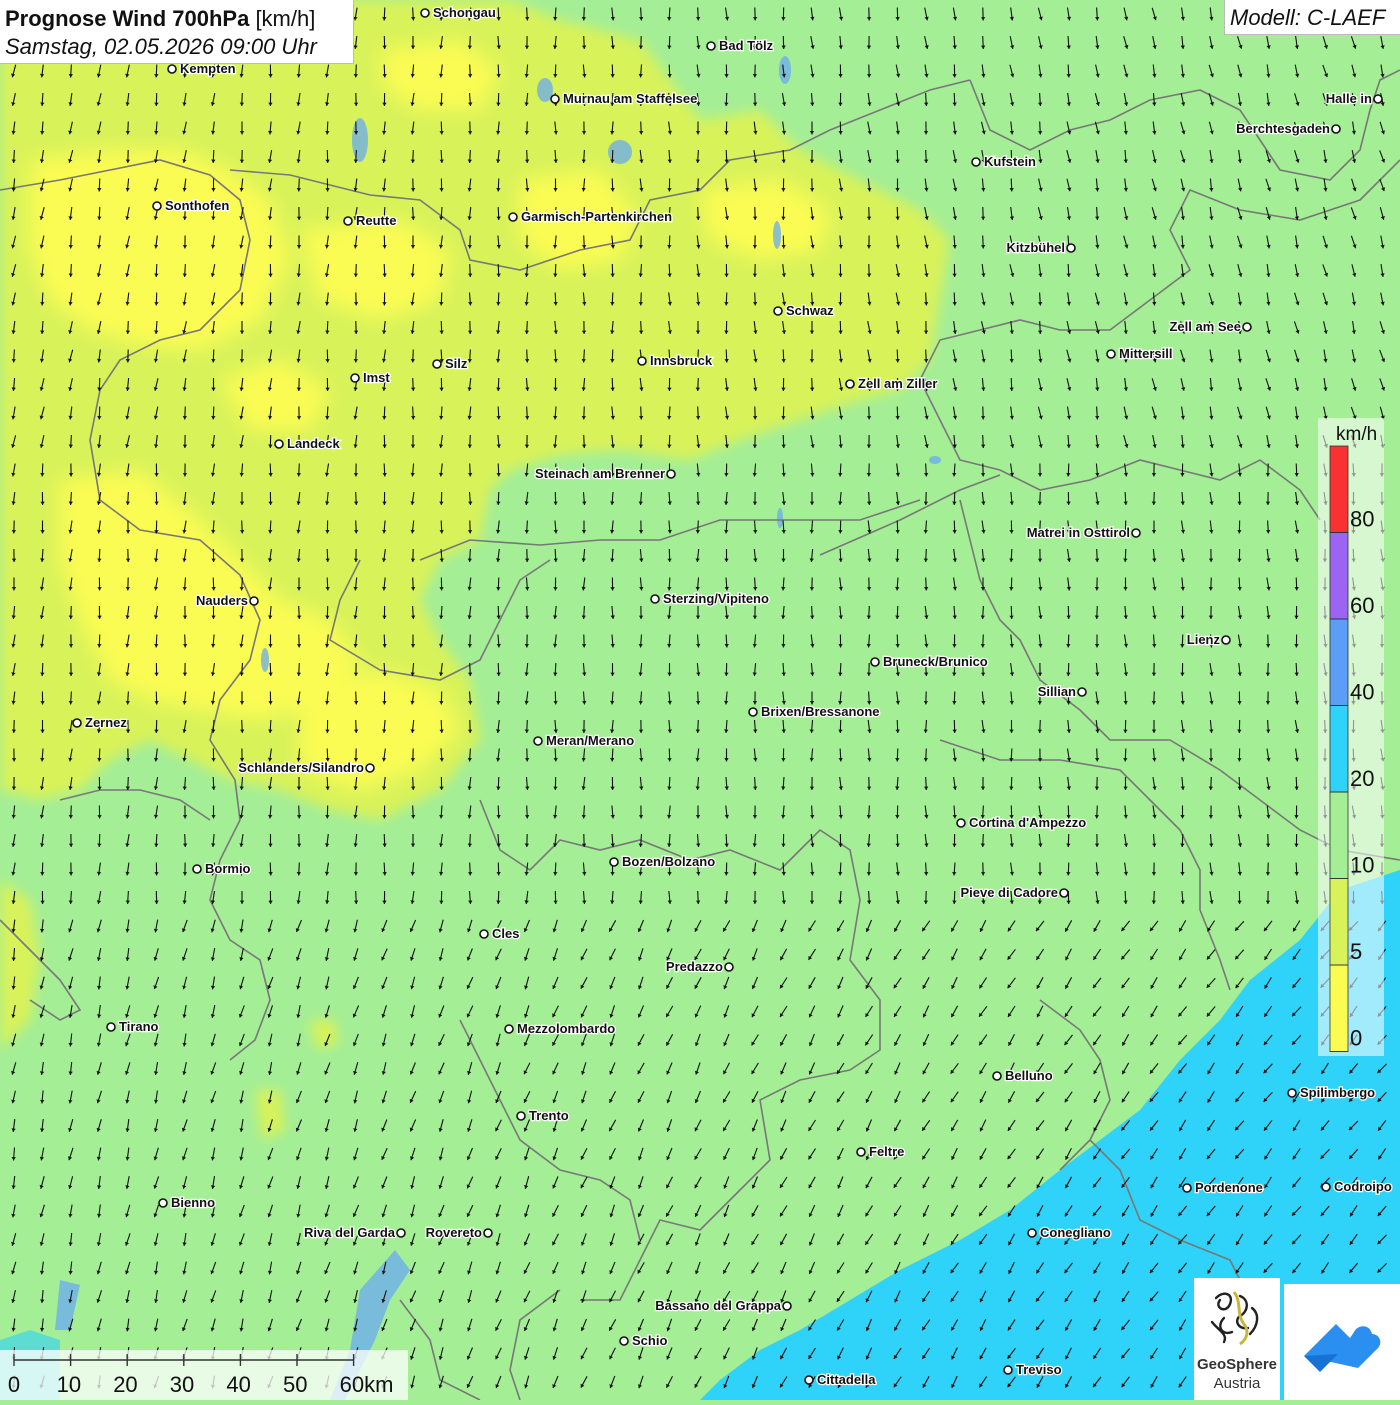  Describe the element at coordinates (1307, 18) in the screenshot. I see `model-label: Modell: C-LAEF` at that location.